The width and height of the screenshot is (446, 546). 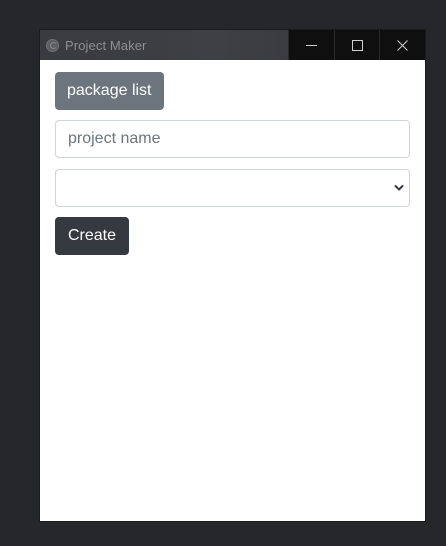 What do you see at coordinates (106, 45) in the screenshot?
I see `window-title: Project Maker` at bounding box center [106, 45].